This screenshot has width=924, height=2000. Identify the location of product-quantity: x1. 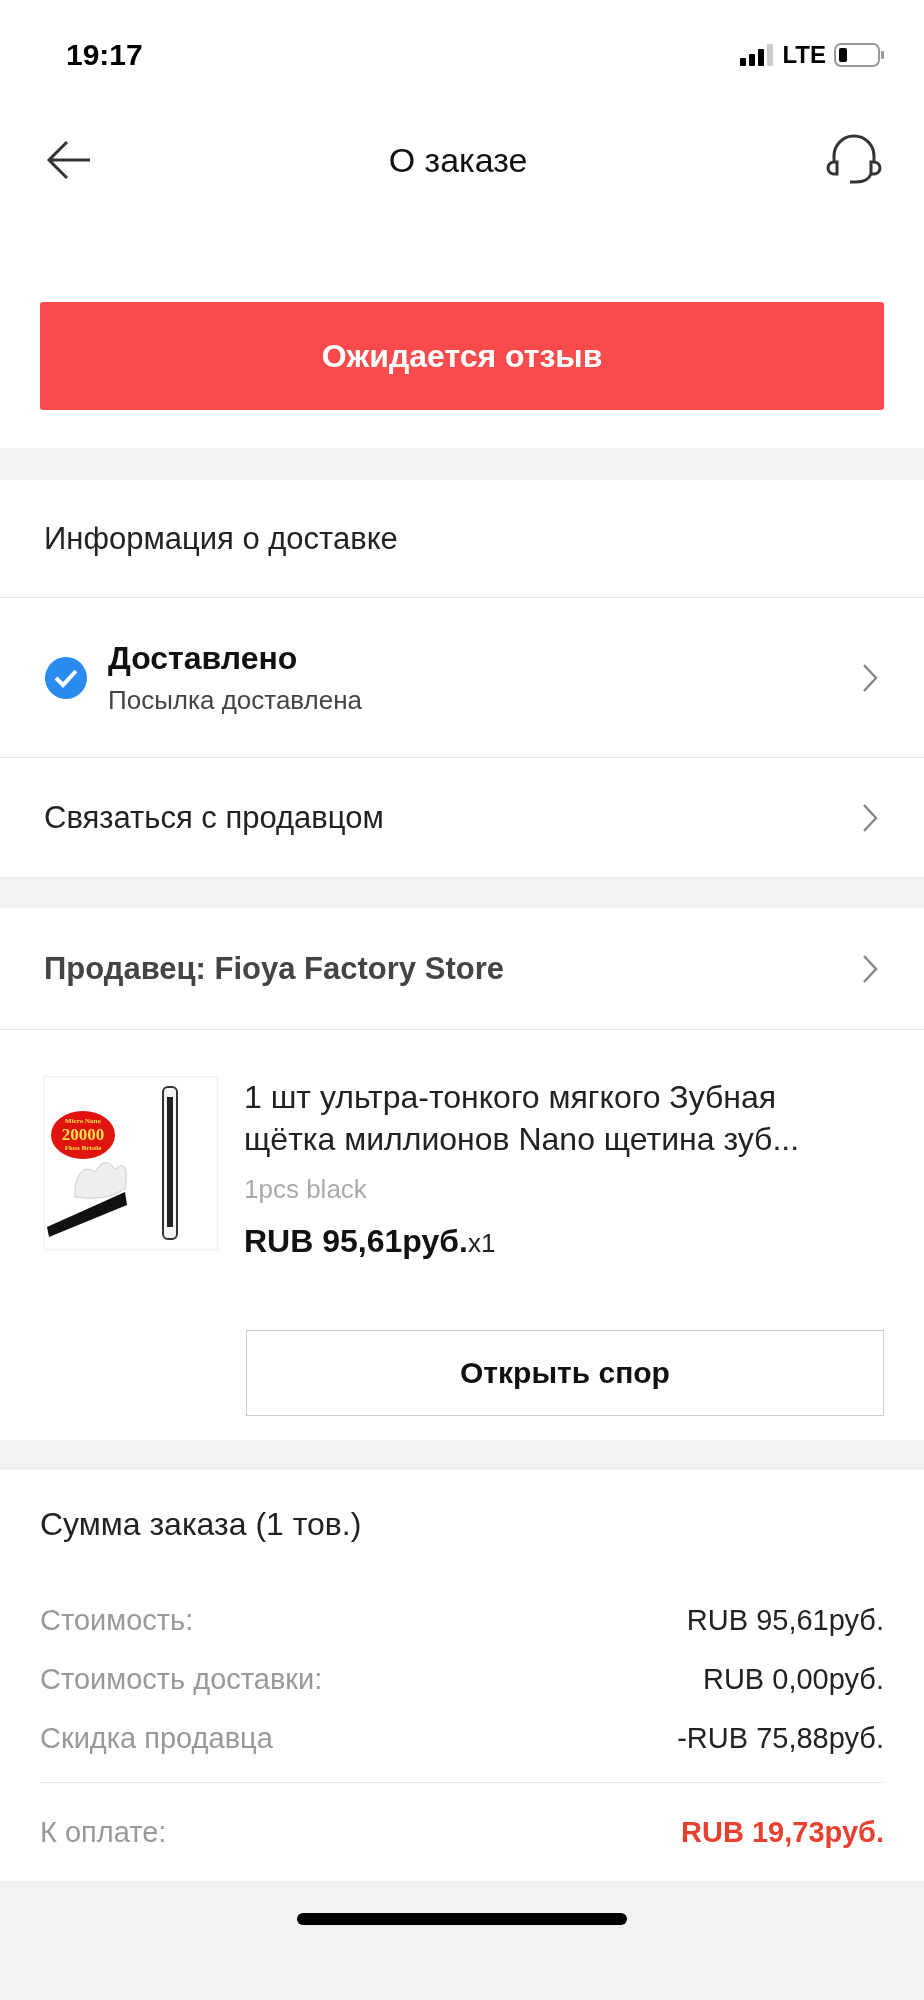
(481, 1243).